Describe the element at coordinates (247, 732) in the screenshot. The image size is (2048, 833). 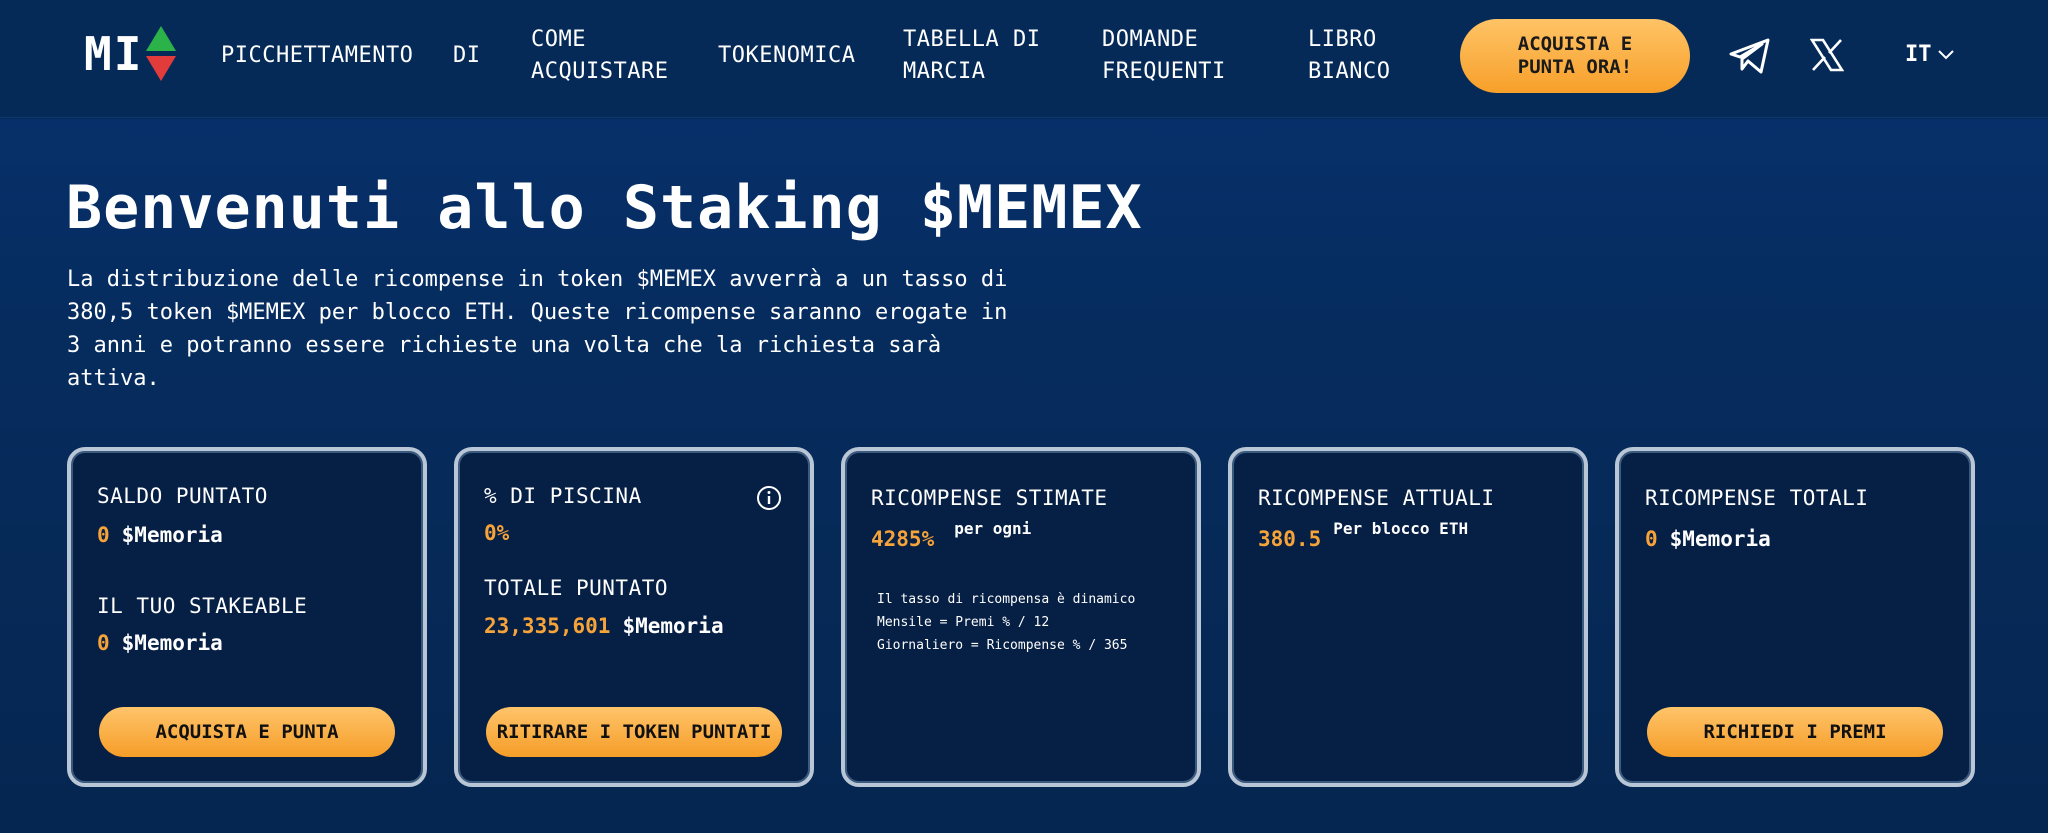
I see `buy-and-stake-button: ACQUISTA E PUNTA` at that location.